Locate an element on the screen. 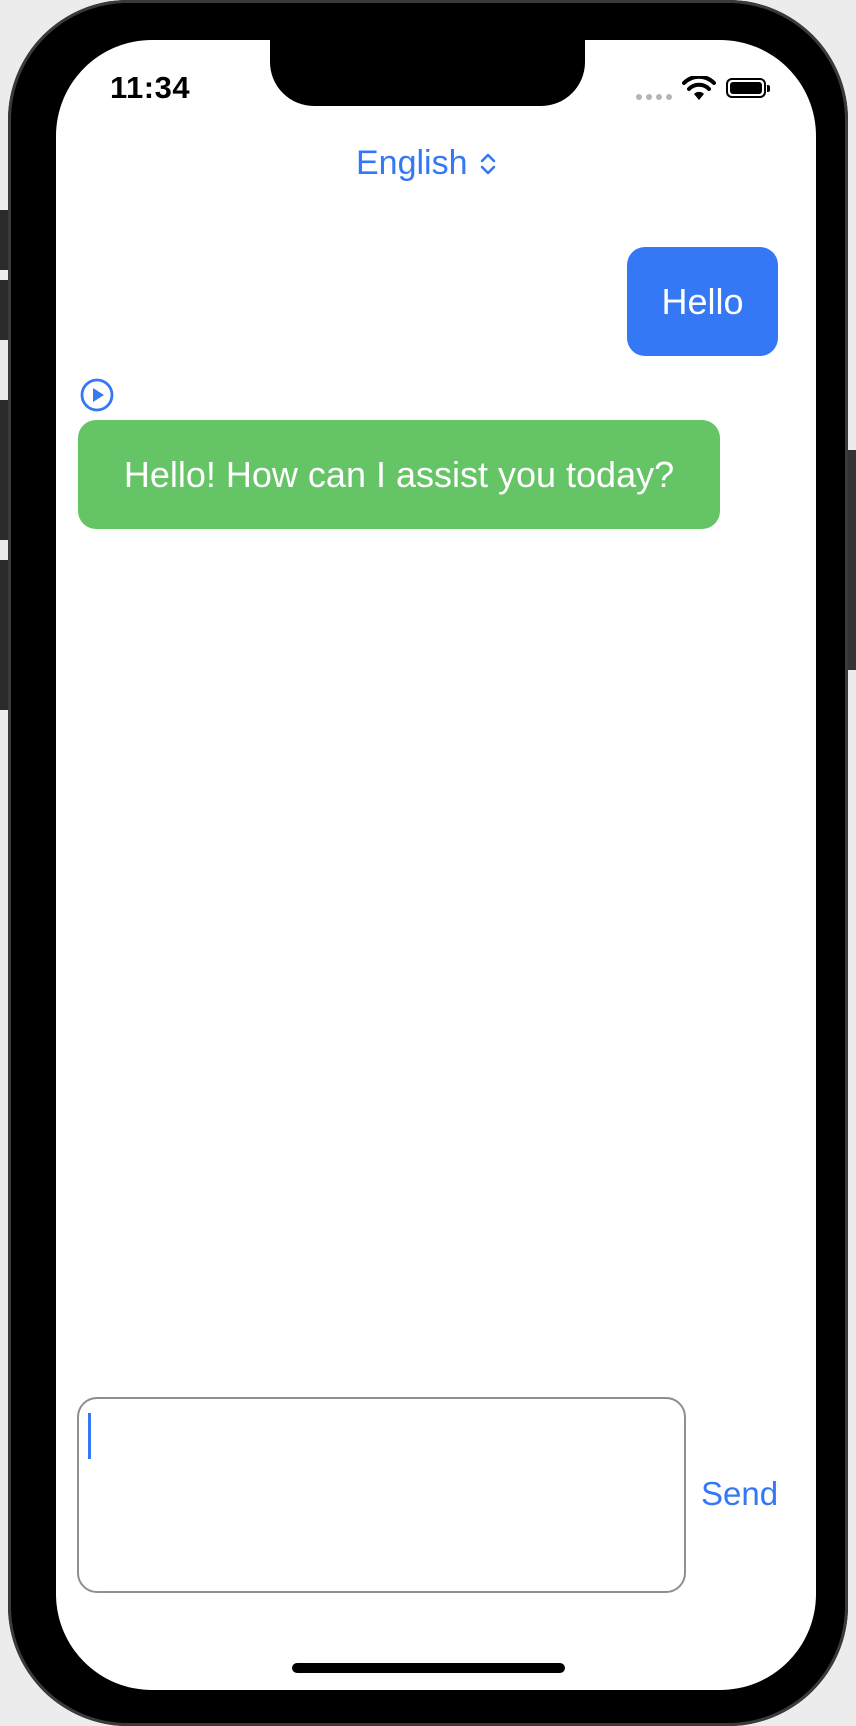  play-circle-icon is located at coordinates (97, 395).